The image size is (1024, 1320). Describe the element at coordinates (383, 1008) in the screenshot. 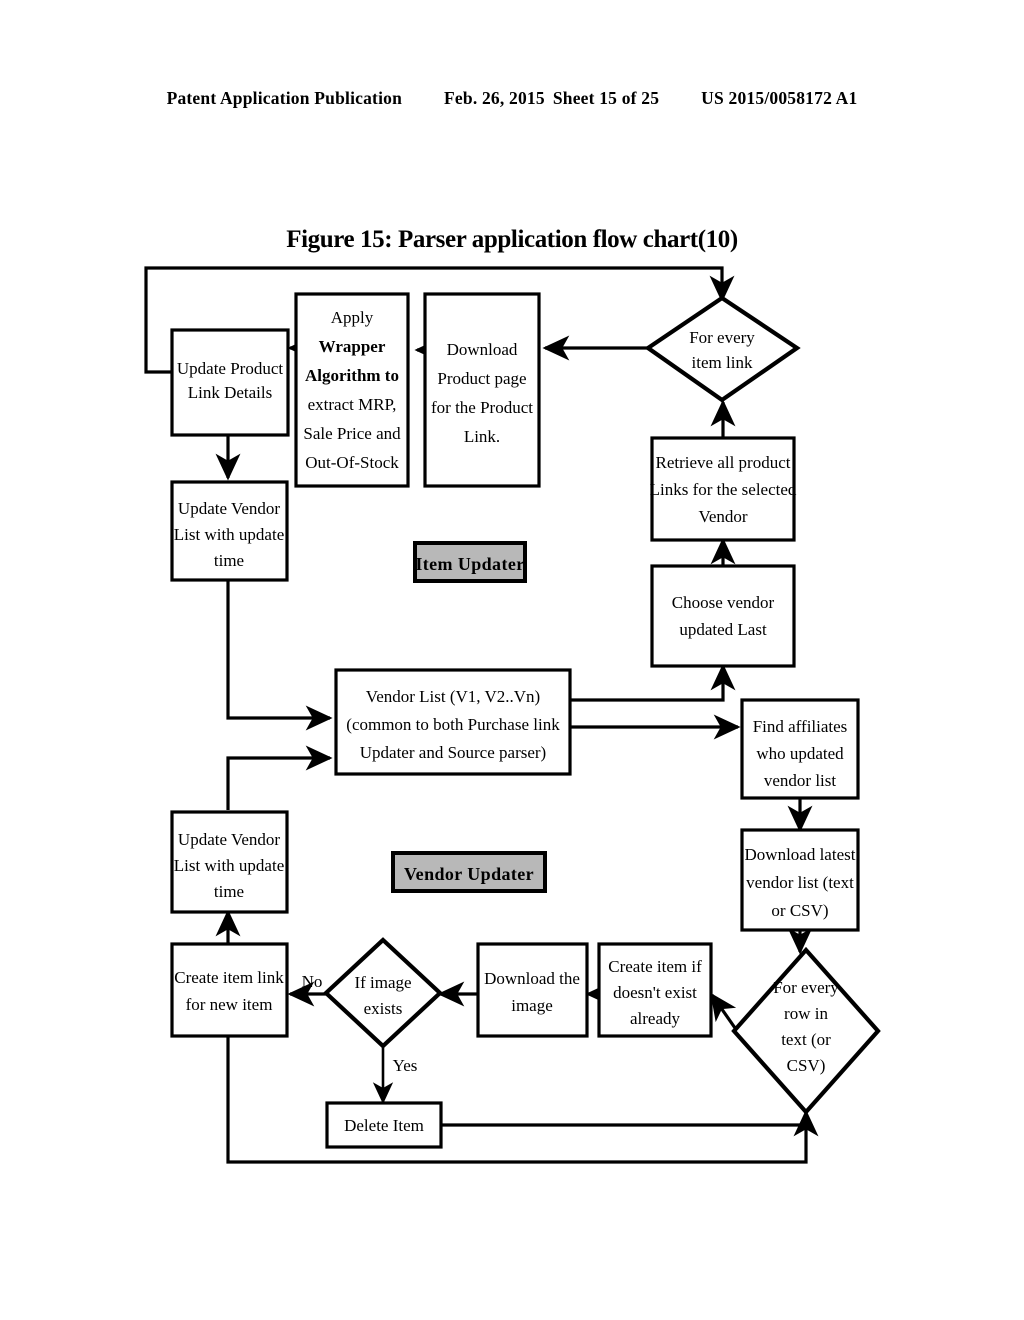

I see `node-label-line: exists` at that location.